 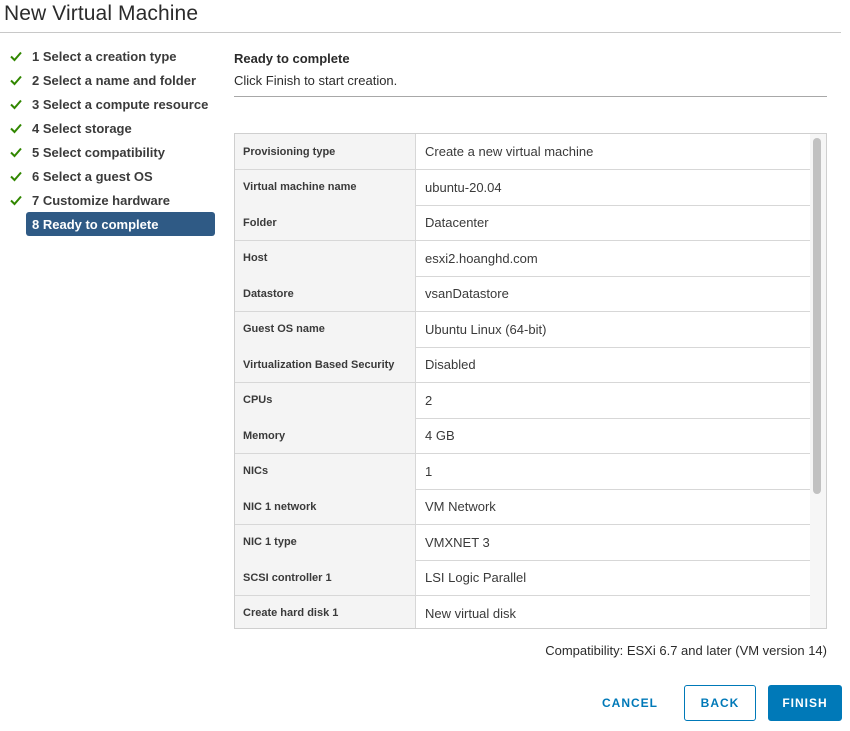 What do you see at coordinates (523, 507) in the screenshot?
I see `table-row: NIC 1 network VM Network` at bounding box center [523, 507].